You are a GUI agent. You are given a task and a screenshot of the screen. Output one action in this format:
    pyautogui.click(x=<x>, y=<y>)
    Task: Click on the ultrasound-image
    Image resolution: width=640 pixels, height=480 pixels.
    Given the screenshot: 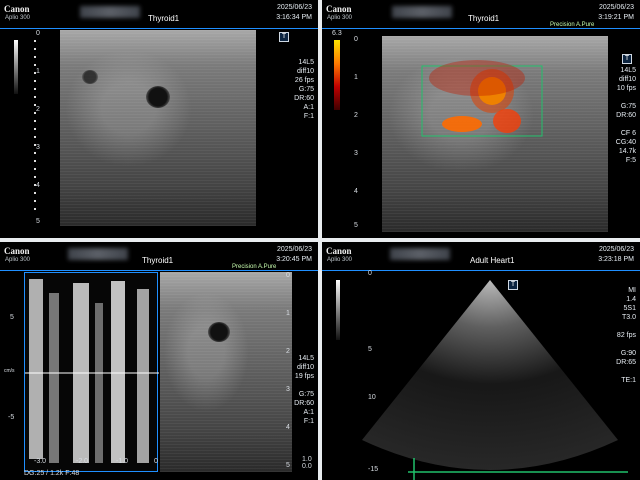 What is the action you would take?
    pyautogui.click(x=226, y=372)
    